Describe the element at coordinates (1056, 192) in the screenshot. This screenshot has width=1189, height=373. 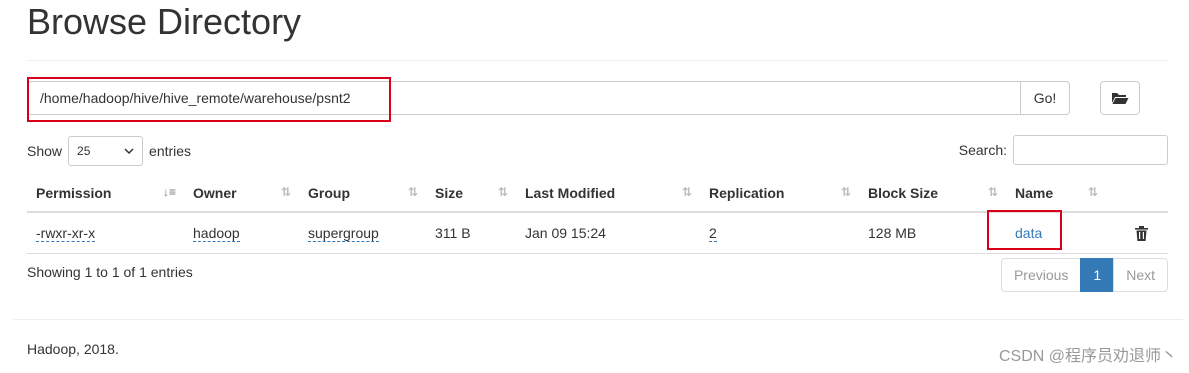
I see `column-header-name: Name ⇅` at that location.